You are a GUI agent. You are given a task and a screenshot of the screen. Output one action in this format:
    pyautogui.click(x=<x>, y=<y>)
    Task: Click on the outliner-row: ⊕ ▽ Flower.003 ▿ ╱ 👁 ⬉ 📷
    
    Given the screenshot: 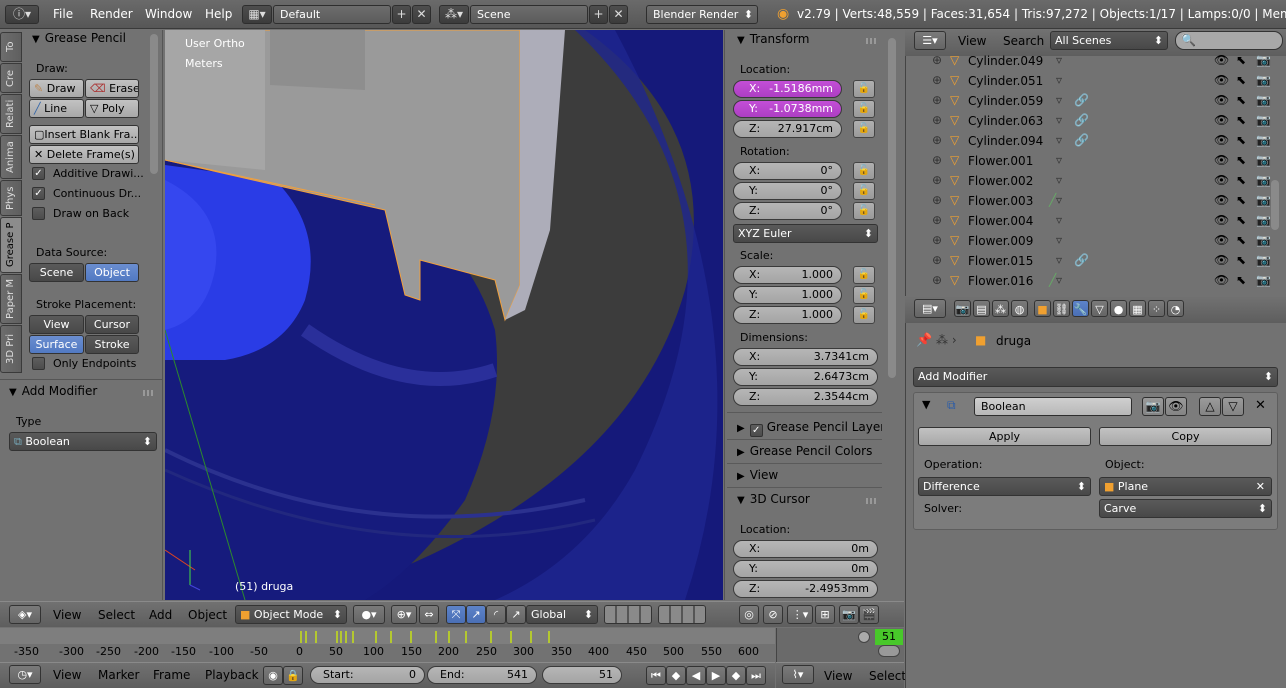 What is the action you would take?
    pyautogui.click(x=1099, y=201)
    